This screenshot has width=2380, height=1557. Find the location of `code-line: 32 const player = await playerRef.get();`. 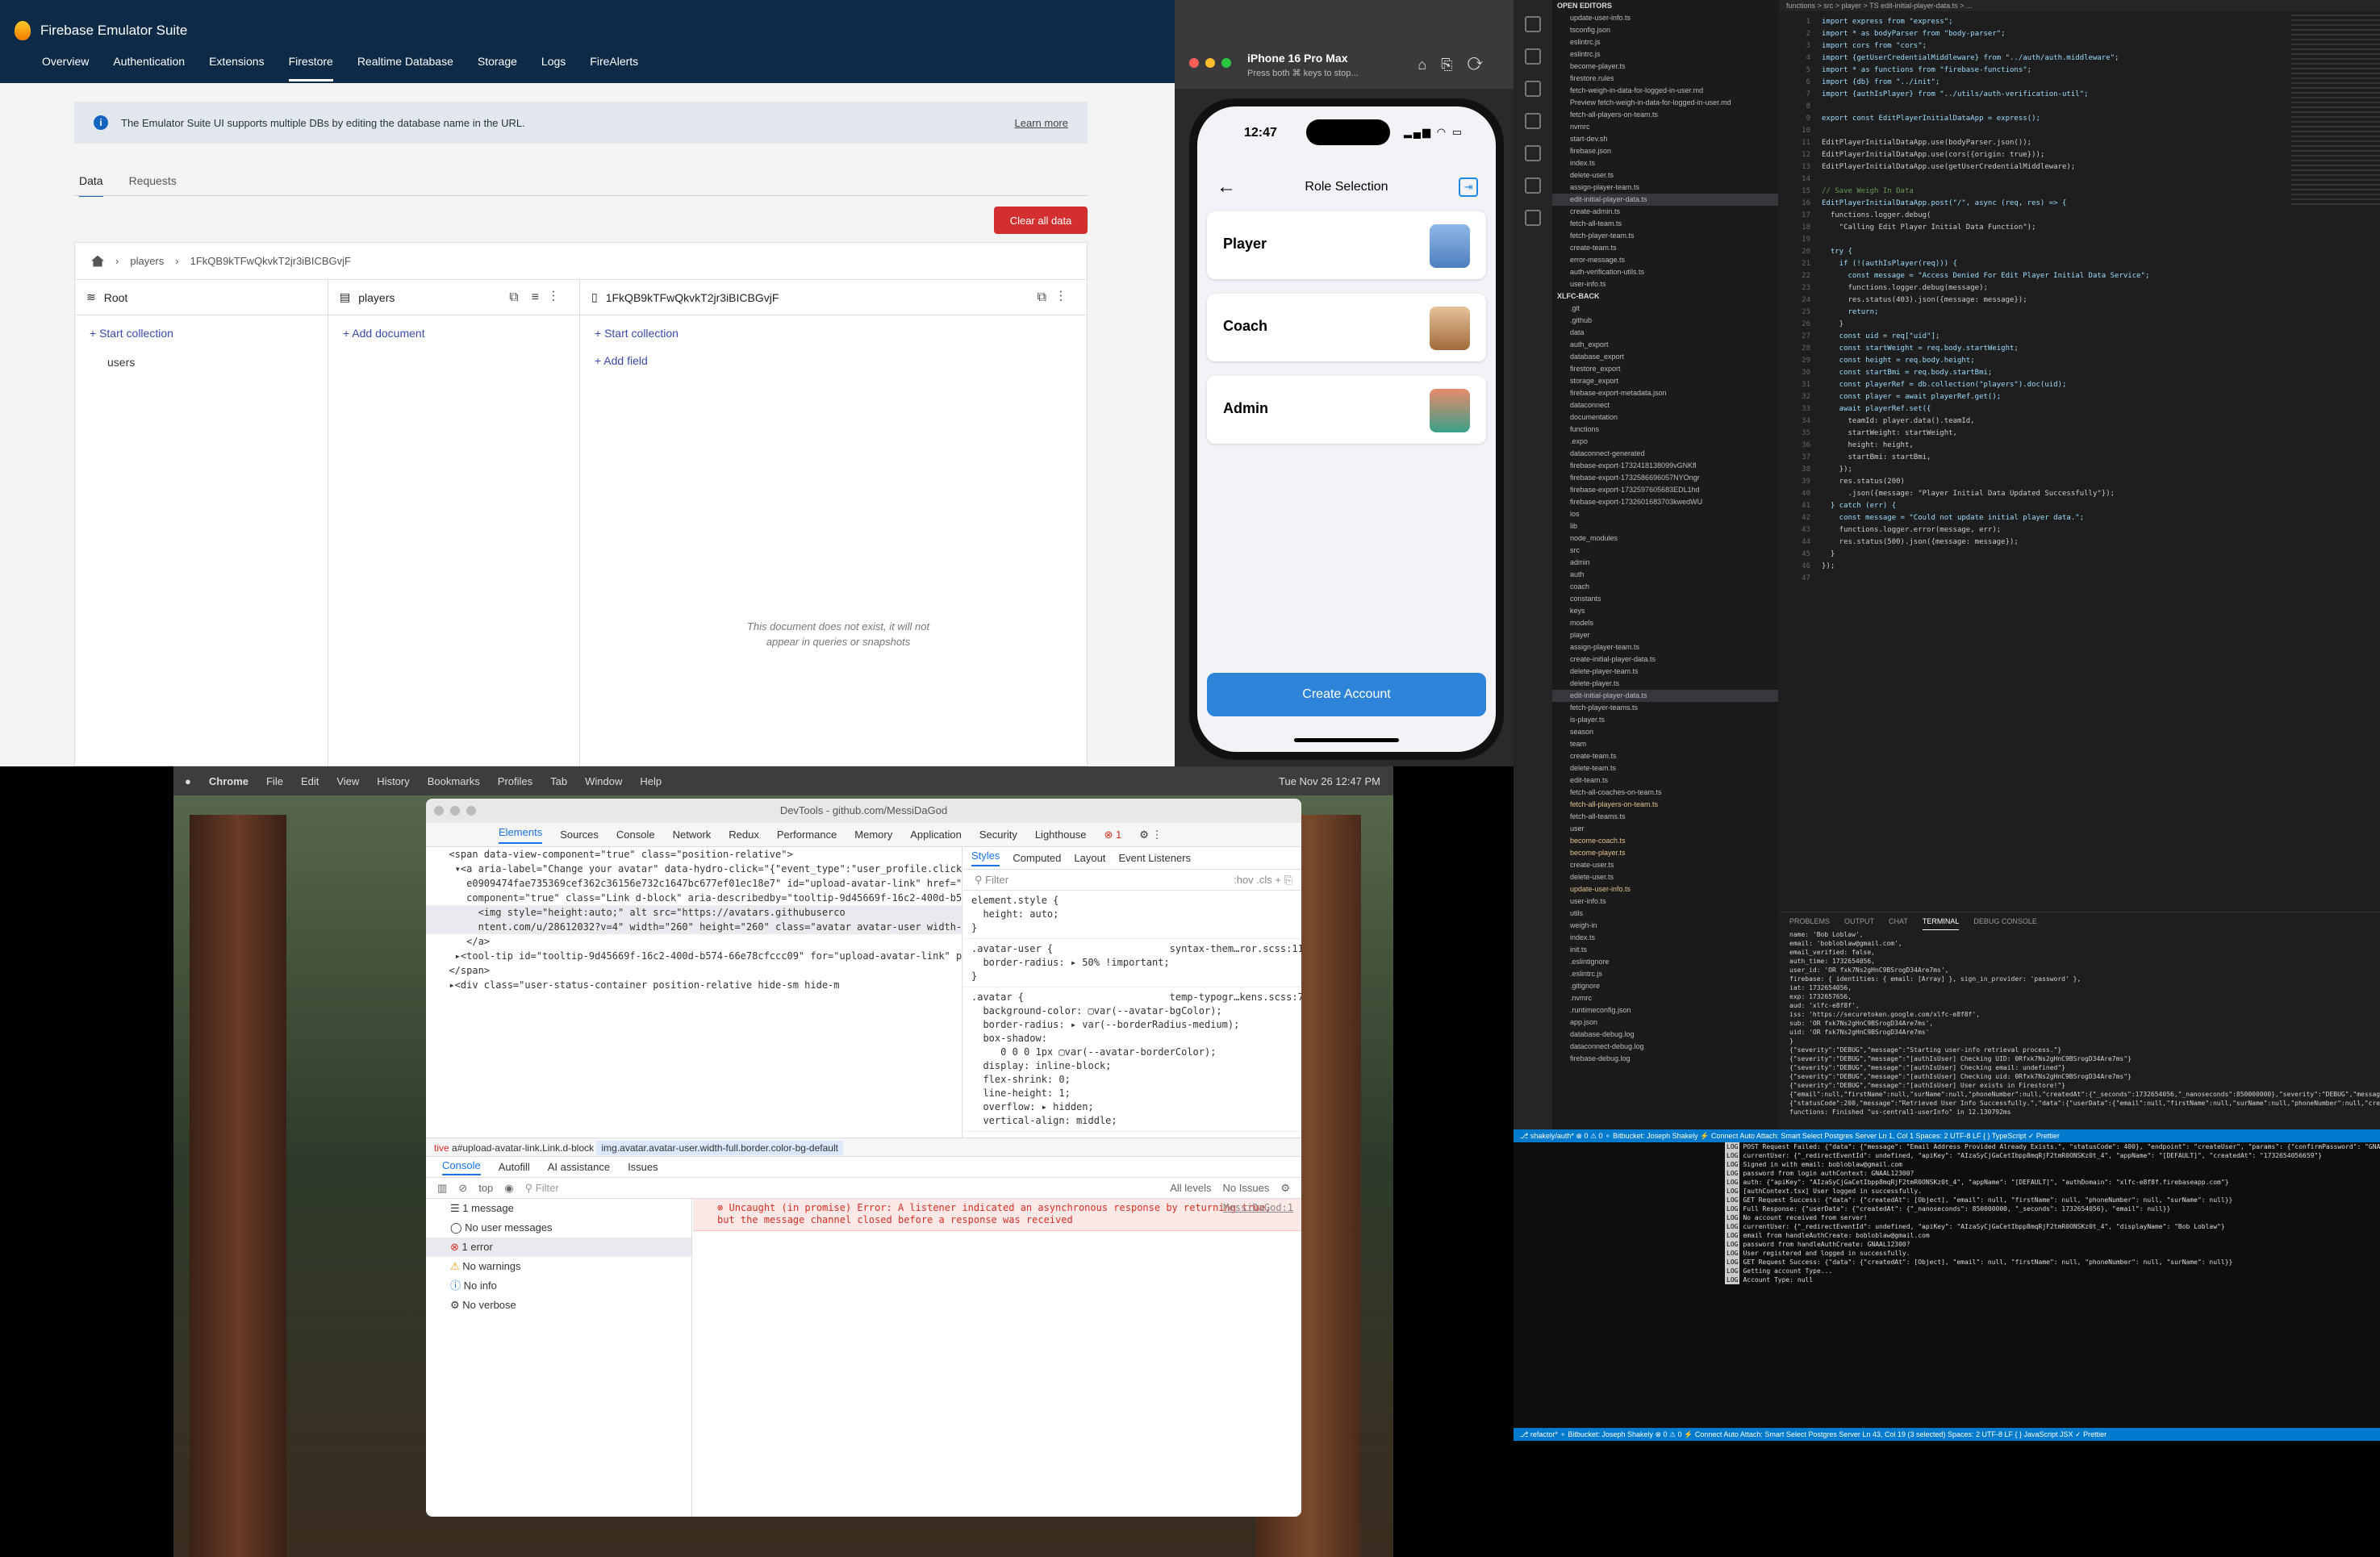

code-line: 32 const player = await playerRef.get(); is located at coordinates (2080, 397).